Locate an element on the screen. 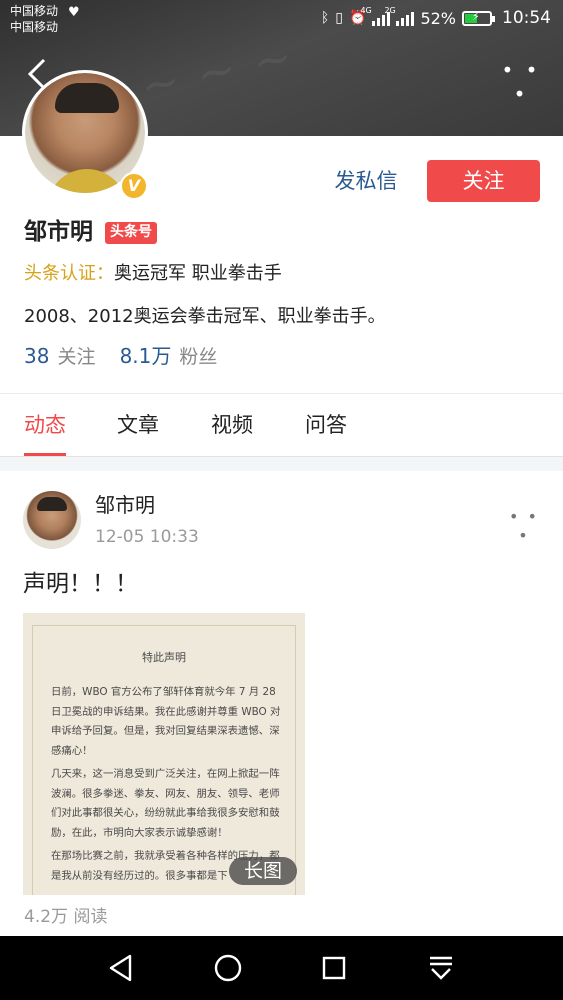 Image resolution: width=563 pixels, height=1000 pixels. following-label: 关注 is located at coordinates (77, 357).